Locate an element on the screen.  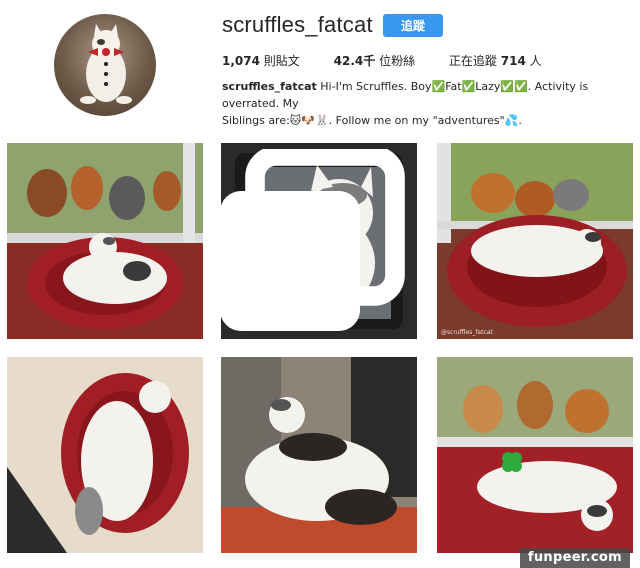
following-unit: 人 is located at coordinates (535, 61).